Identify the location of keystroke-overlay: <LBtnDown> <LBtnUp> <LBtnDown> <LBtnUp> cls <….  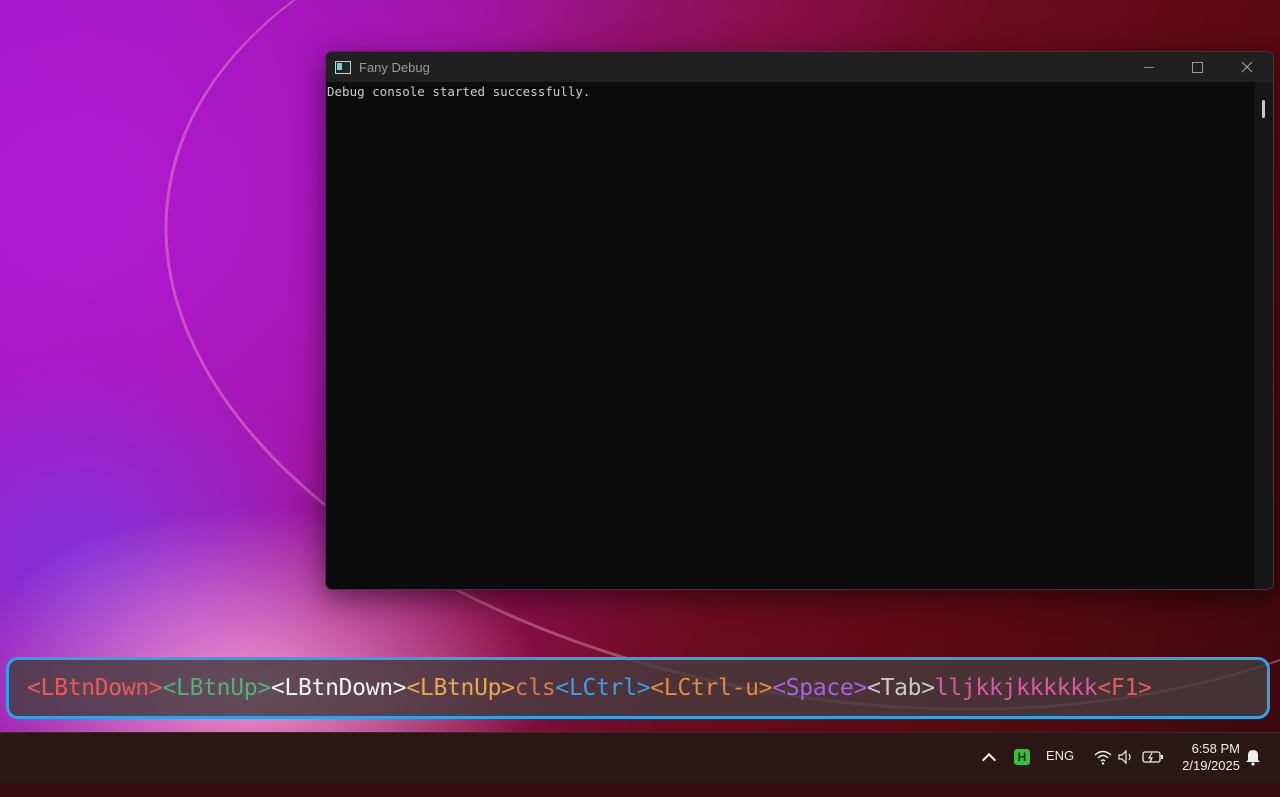
(638, 688).